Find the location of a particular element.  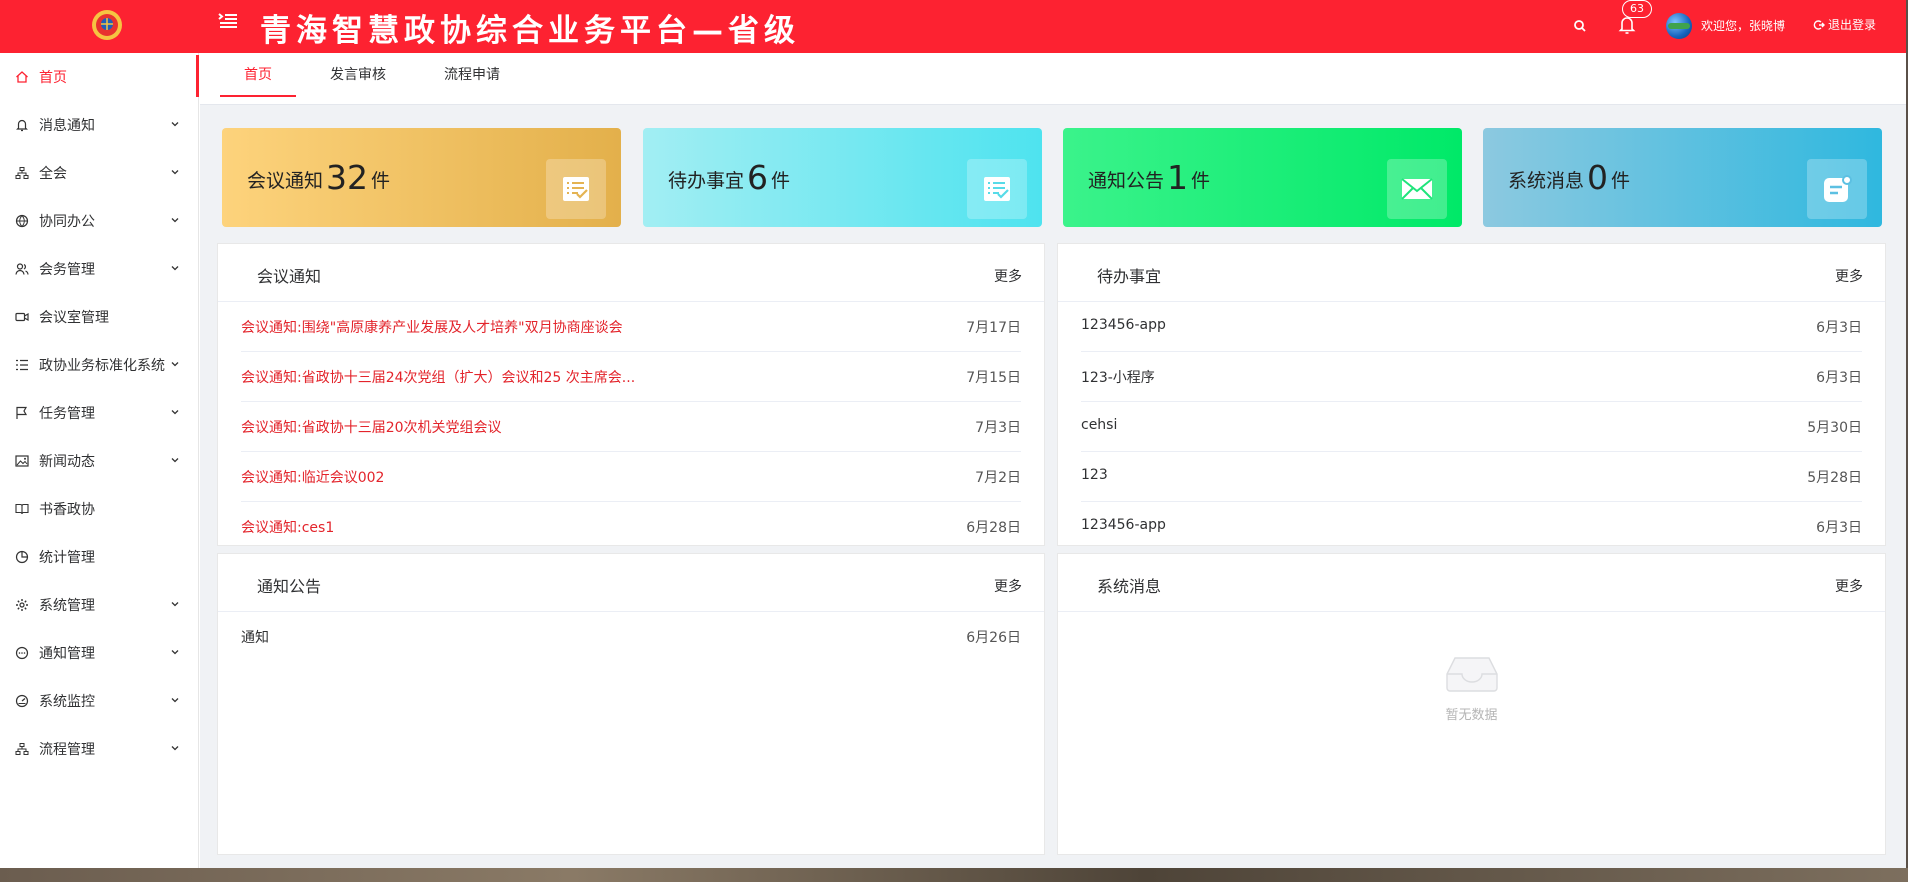

list-item: cehsi 5月30日 is located at coordinates (1471, 427).